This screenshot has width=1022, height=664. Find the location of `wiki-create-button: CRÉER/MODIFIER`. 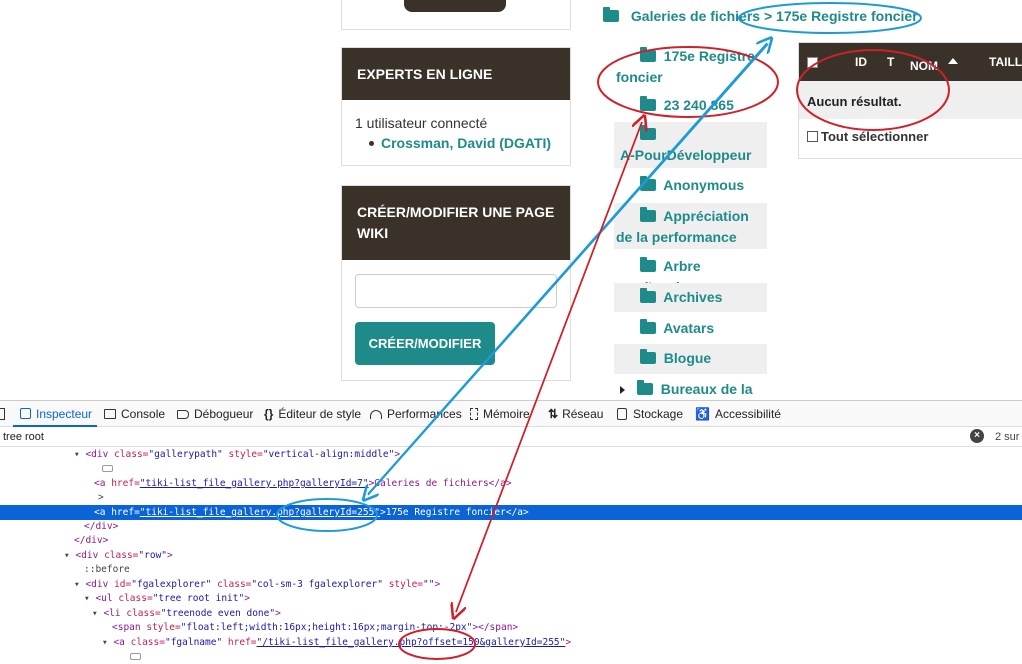

wiki-create-button: CRÉER/MODIFIER is located at coordinates (425, 343).